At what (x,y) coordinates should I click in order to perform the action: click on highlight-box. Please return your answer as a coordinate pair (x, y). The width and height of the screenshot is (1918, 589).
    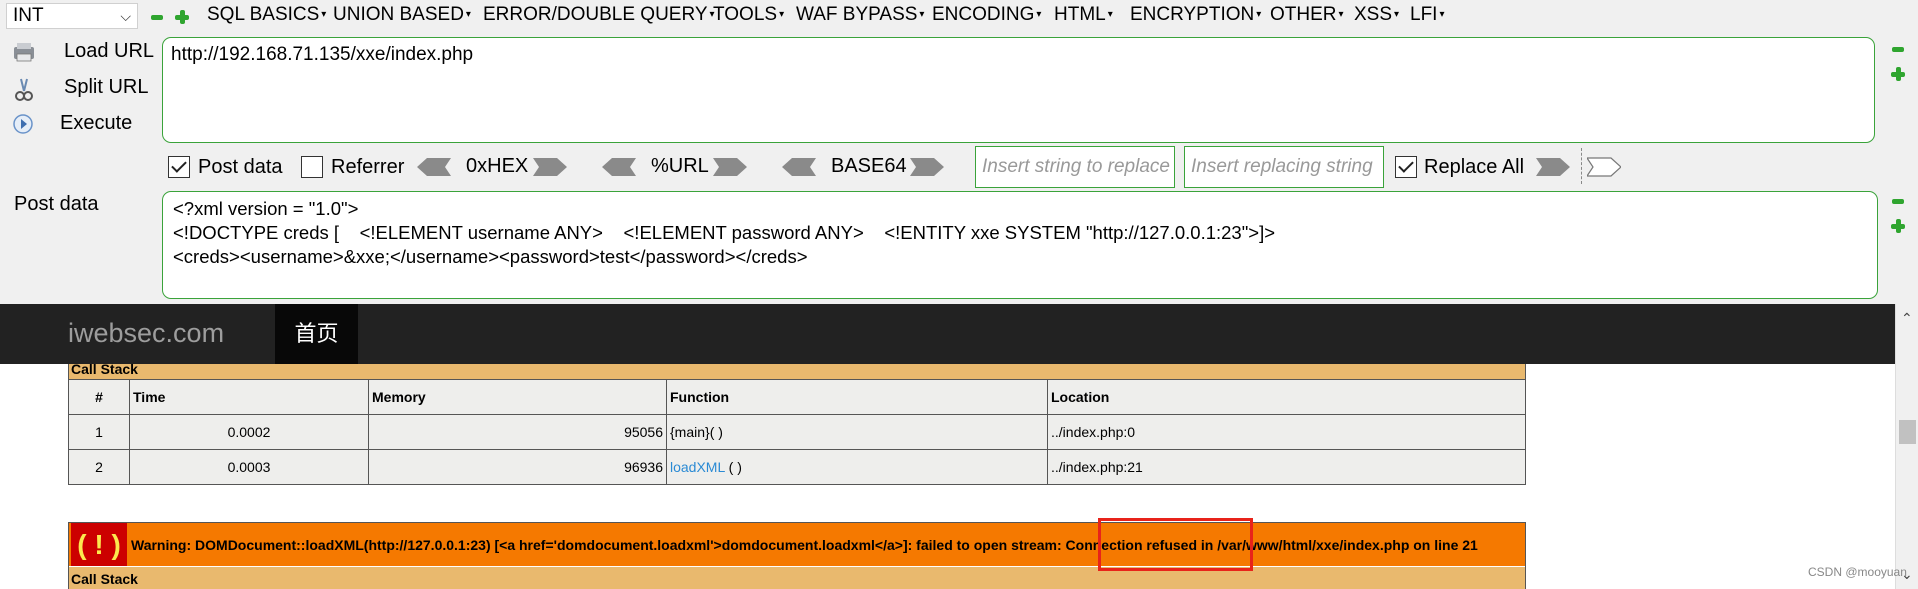
    Looking at the image, I should click on (1175, 544).